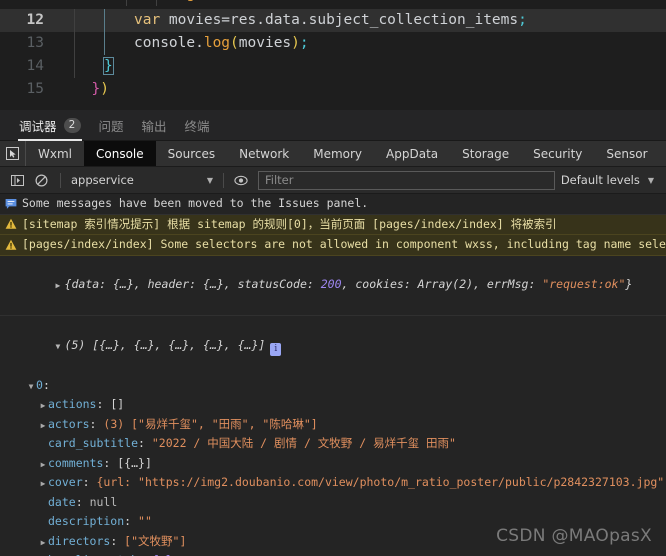  I want to click on code-text: }), so click(370, 89).